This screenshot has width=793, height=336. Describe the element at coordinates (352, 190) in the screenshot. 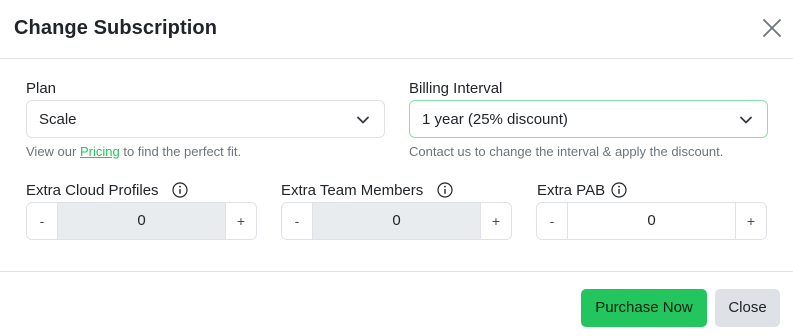

I see `extra-team-members-label: Extra Team Members` at that location.